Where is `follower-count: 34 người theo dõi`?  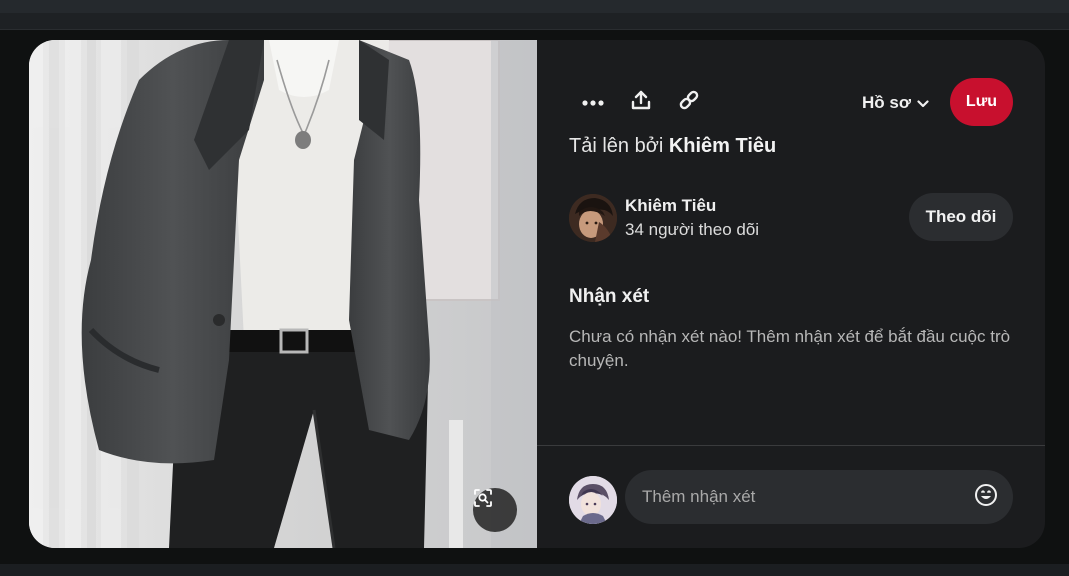 follower-count: 34 người theo dõi is located at coordinates (692, 229).